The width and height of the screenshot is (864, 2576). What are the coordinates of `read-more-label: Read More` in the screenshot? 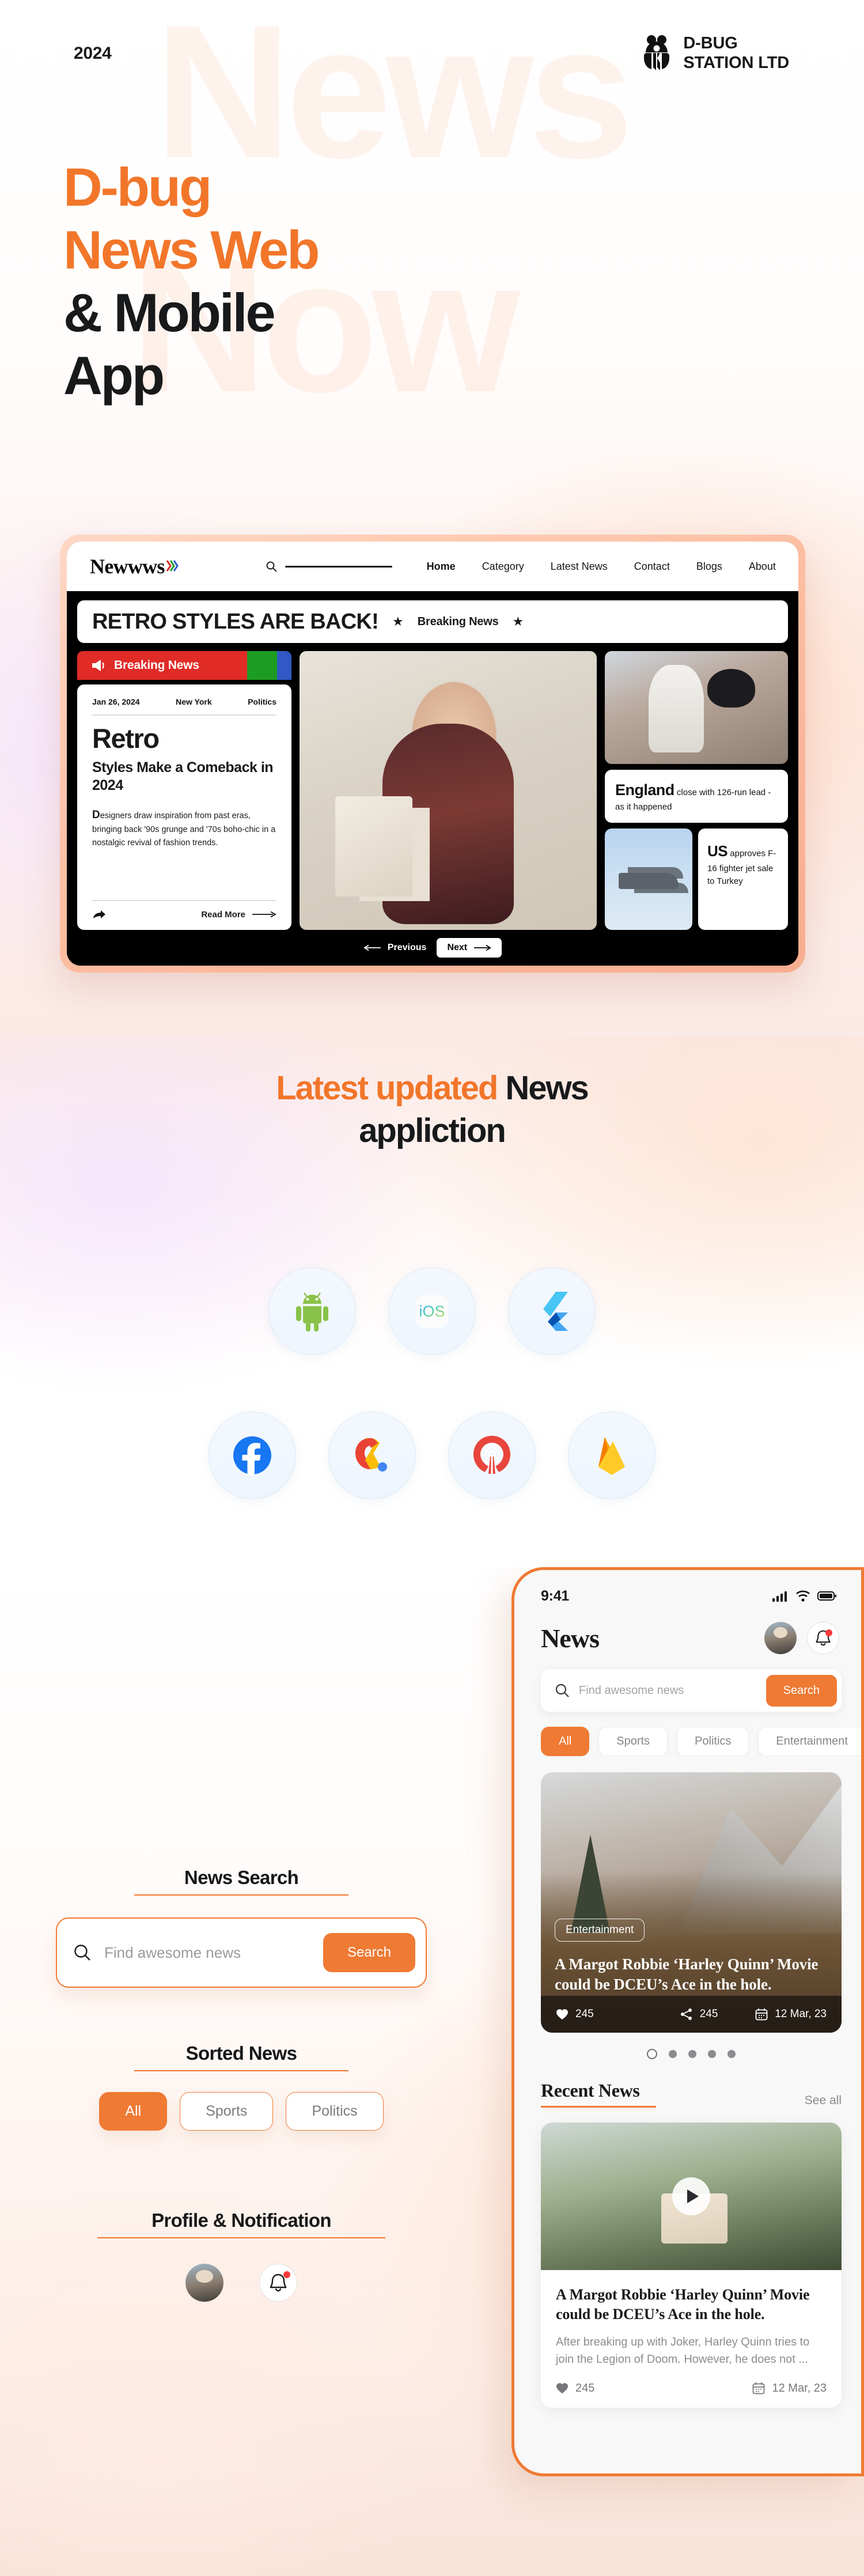 It's located at (223, 914).